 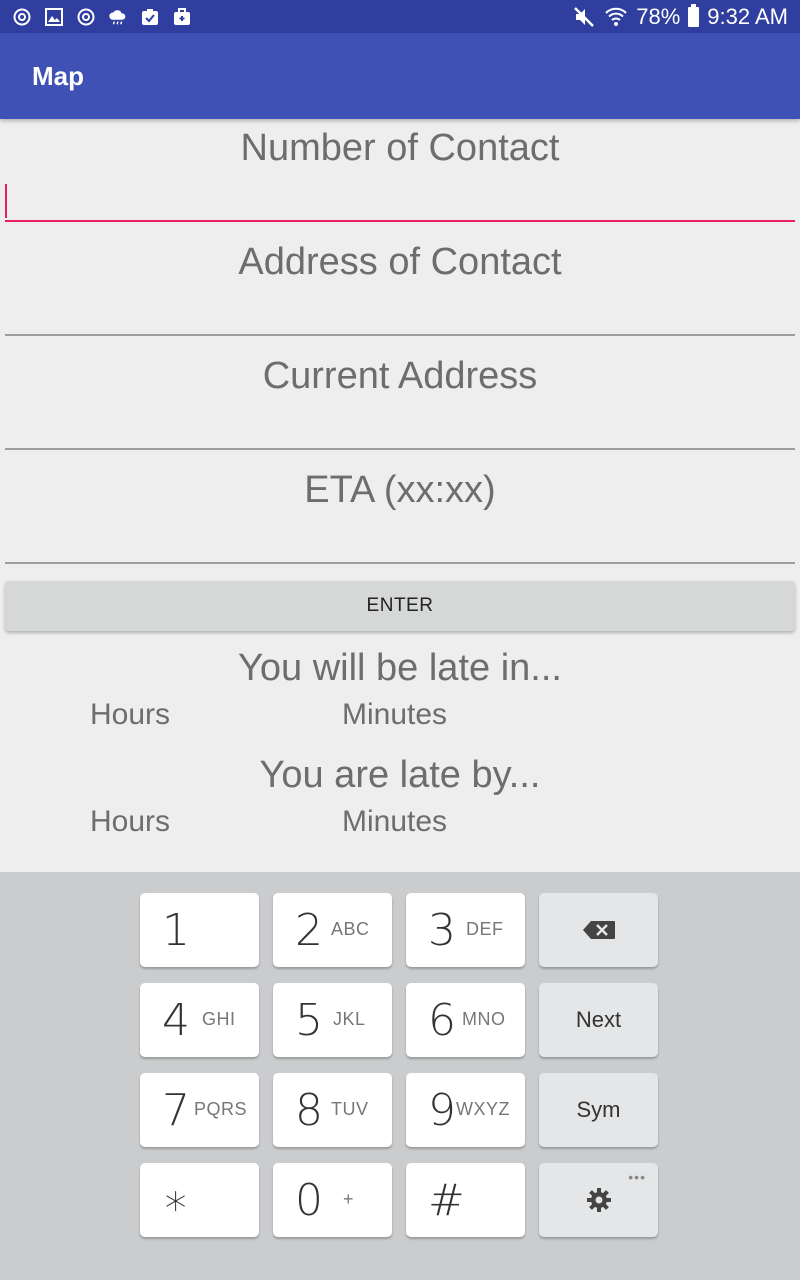 I want to click on key-8: 8 TUV, so click(x=332, y=1110).